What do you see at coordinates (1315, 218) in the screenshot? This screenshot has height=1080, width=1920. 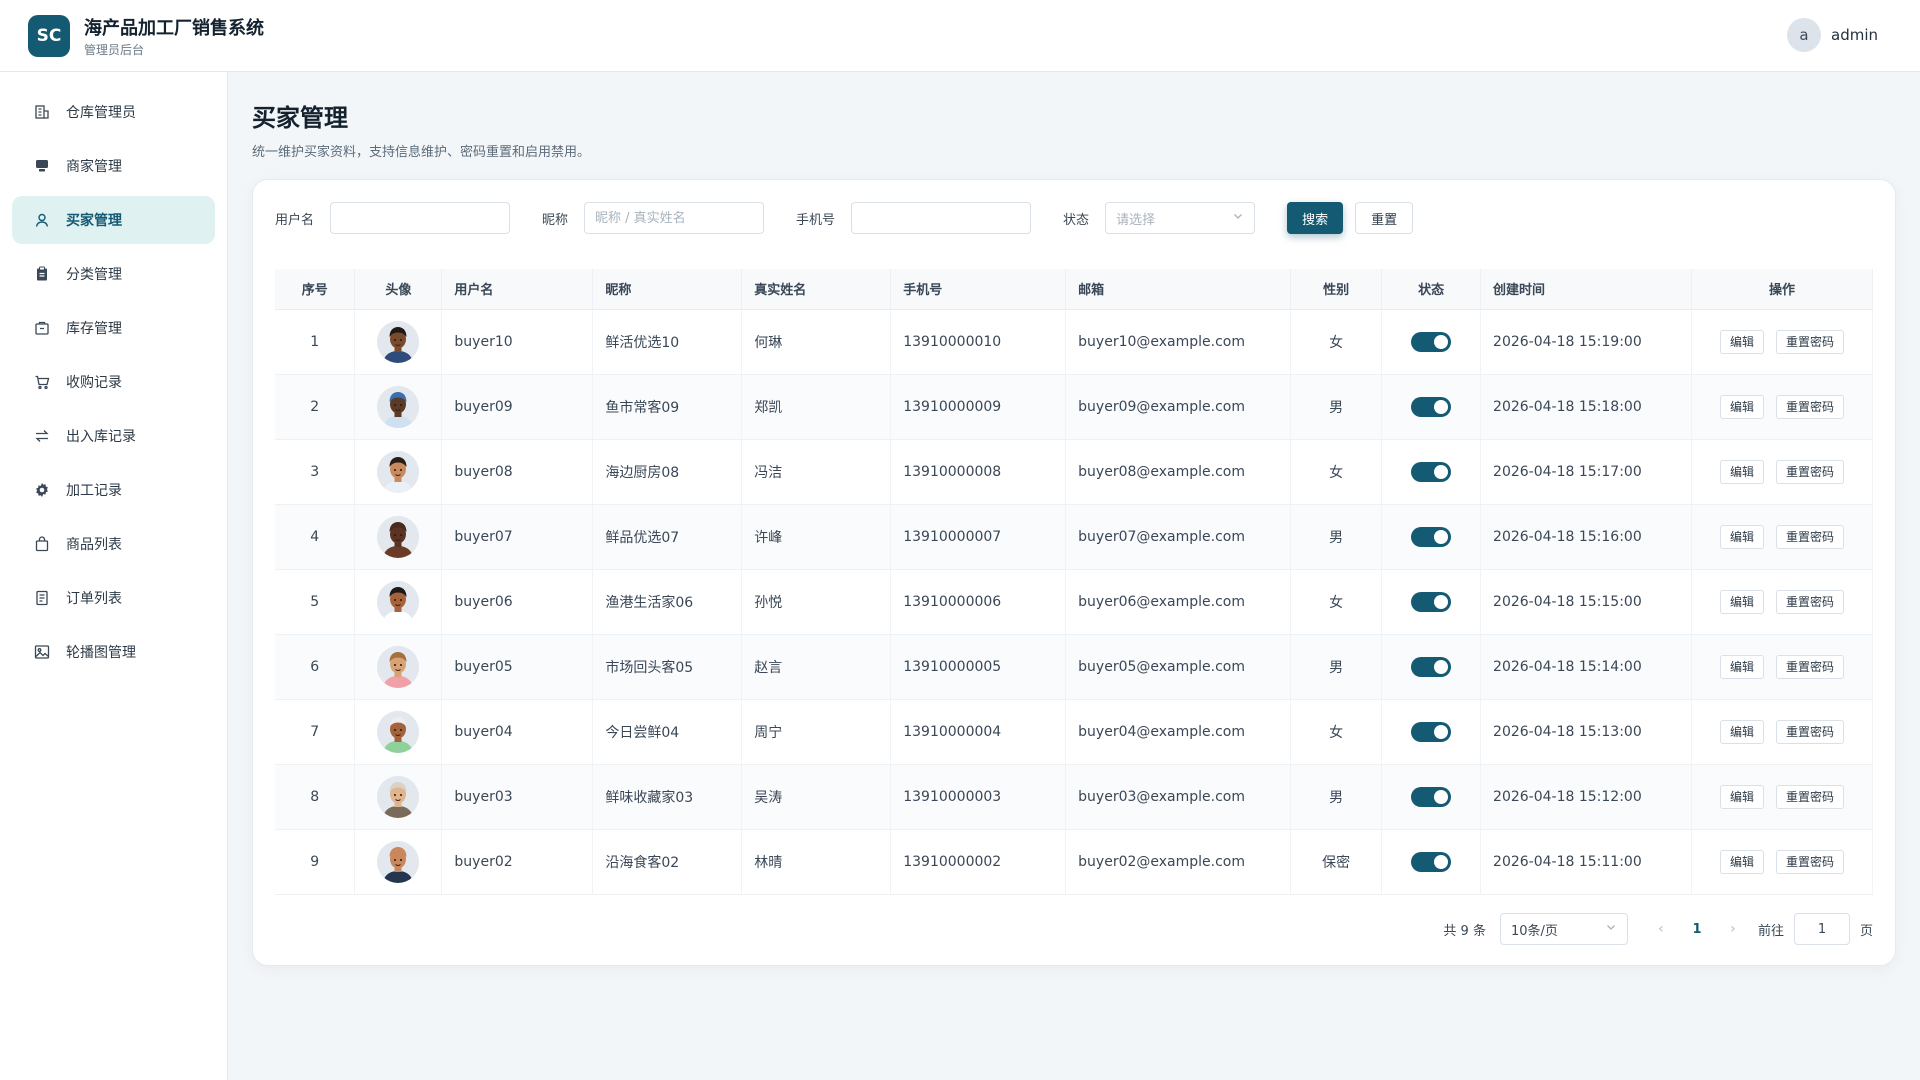 I see `search-button: 搜索` at bounding box center [1315, 218].